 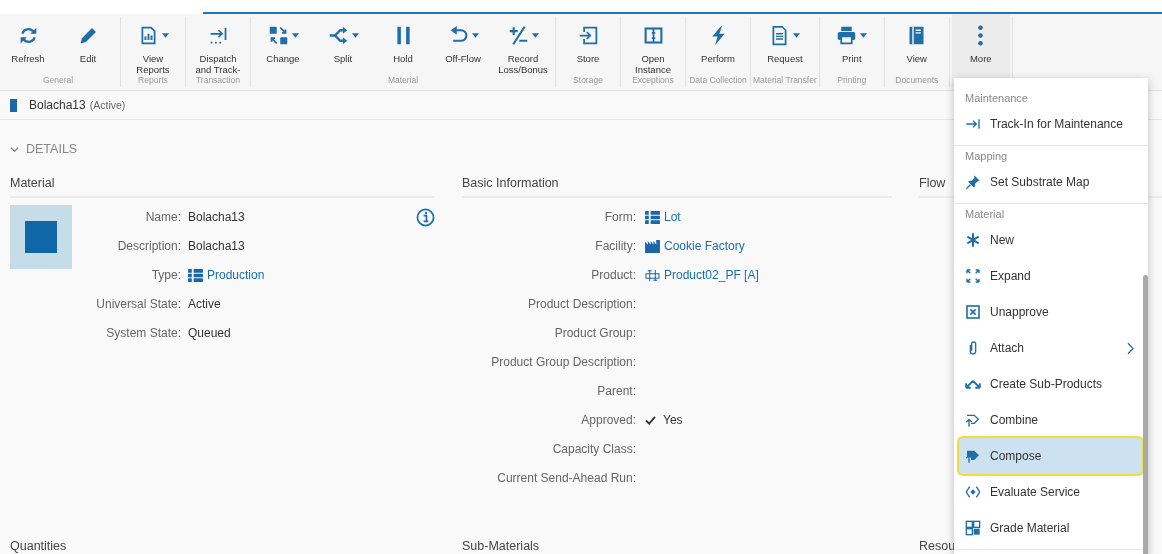 I want to click on page-title: Bolacha13, so click(x=57, y=105).